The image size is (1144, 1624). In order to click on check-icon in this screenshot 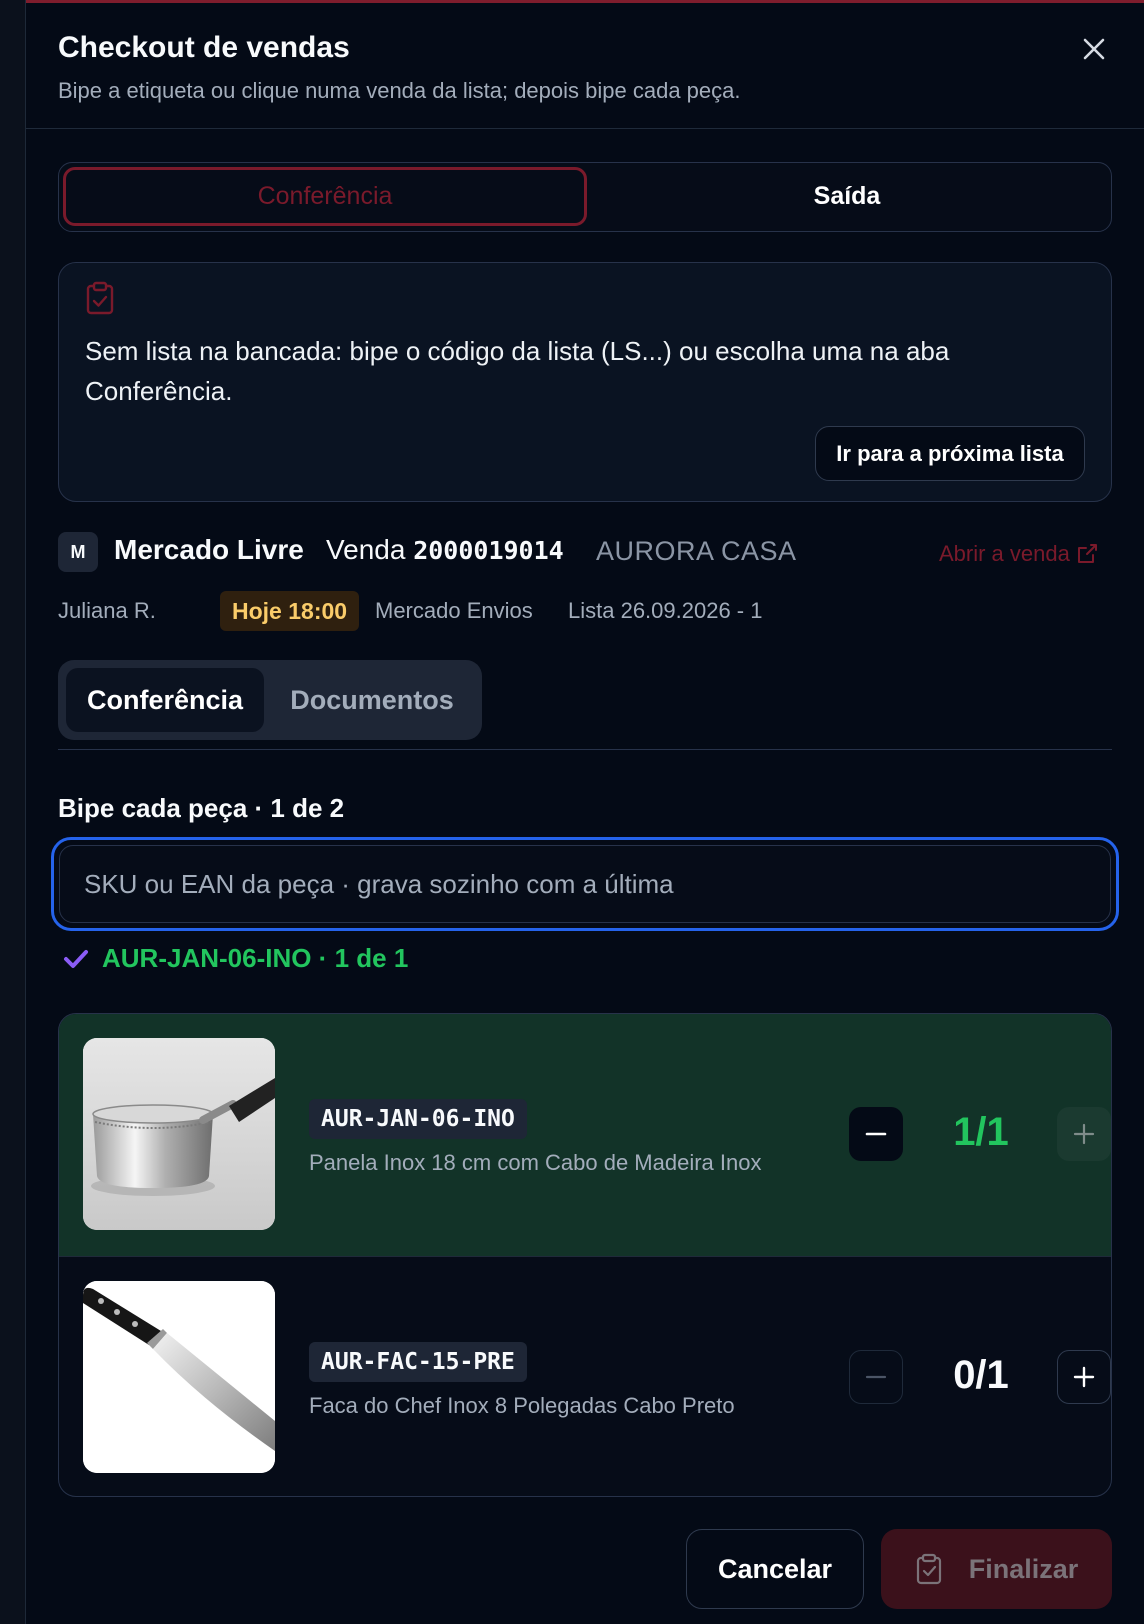, I will do `click(76, 958)`.